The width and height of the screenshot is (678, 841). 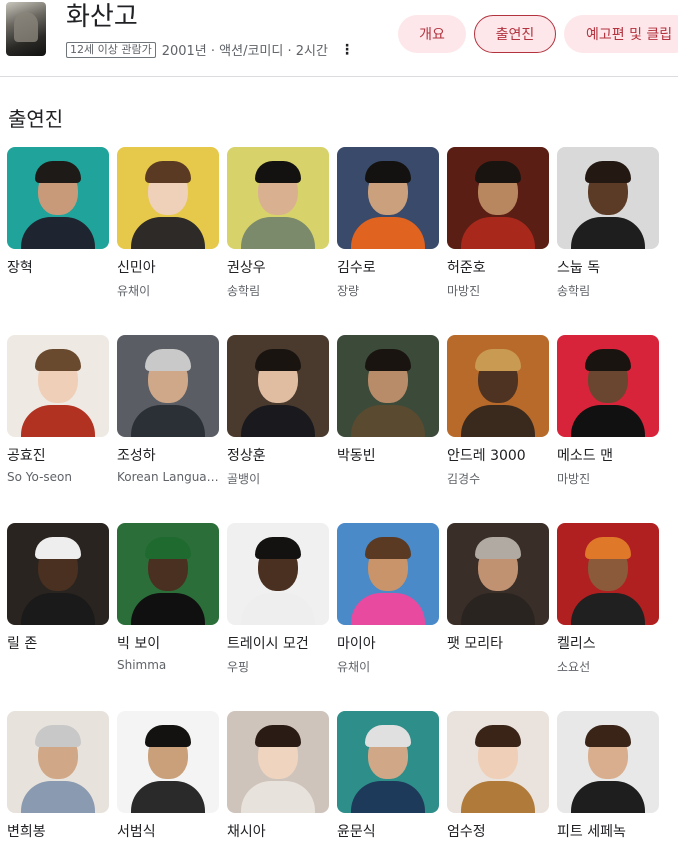 I want to click on cast-card: 메소드 맨마방진, so click(x=608, y=410).